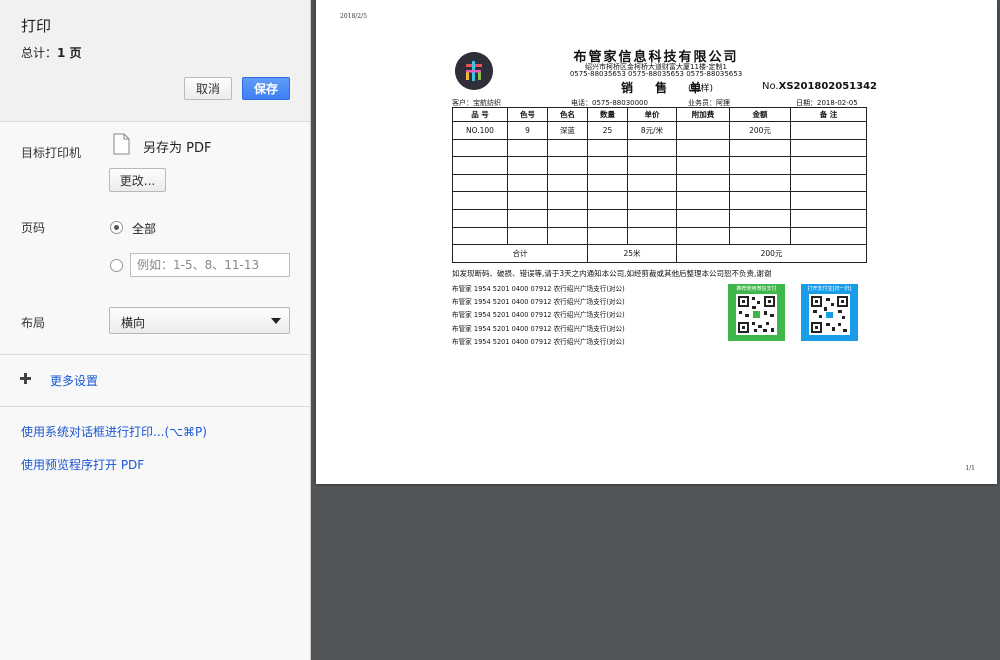 Image resolution: width=1000 pixels, height=660 pixels. Describe the element at coordinates (69, 53) in the screenshot. I see `summary-count: 1 页` at that location.